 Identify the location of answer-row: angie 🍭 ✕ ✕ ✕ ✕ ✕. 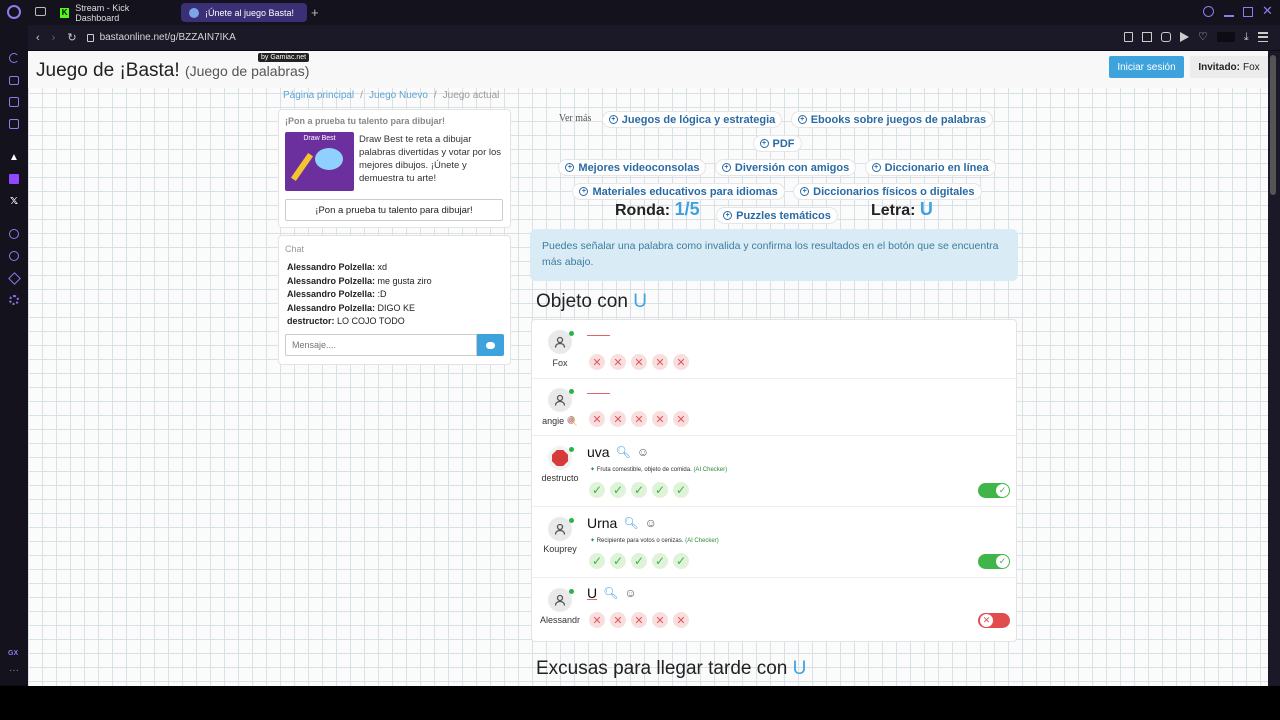
(775, 407).